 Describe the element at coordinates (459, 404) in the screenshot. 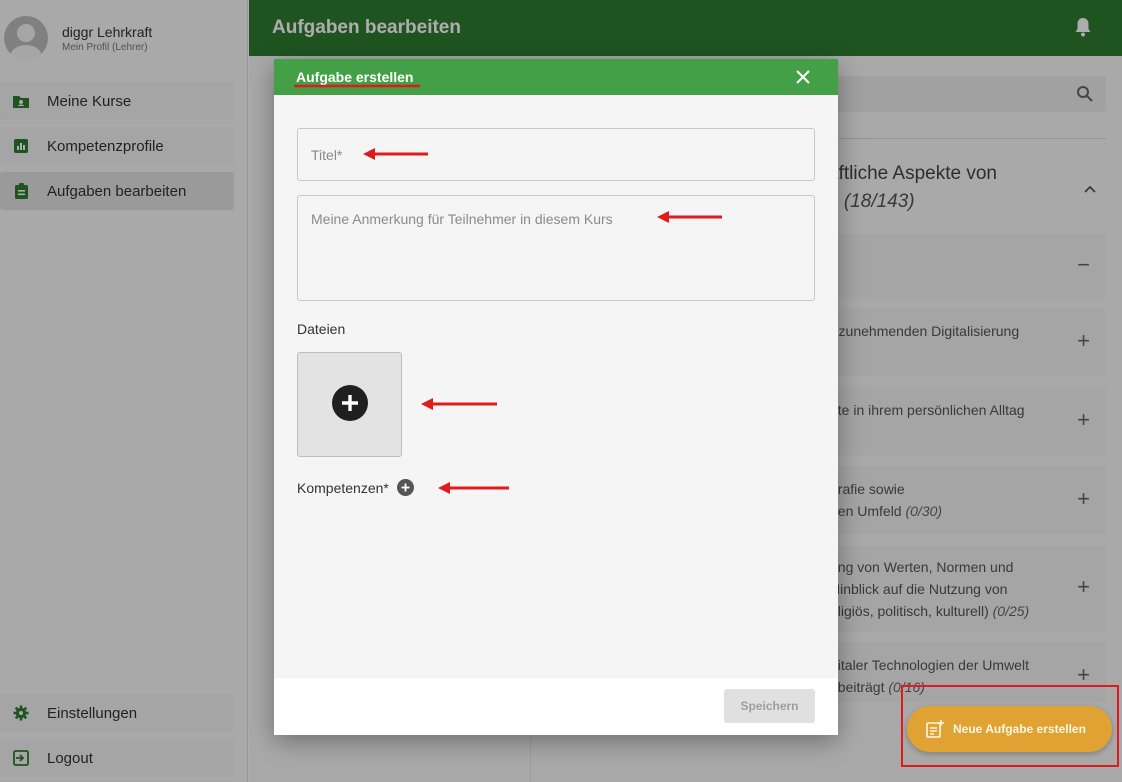

I see `arrow-files` at that location.